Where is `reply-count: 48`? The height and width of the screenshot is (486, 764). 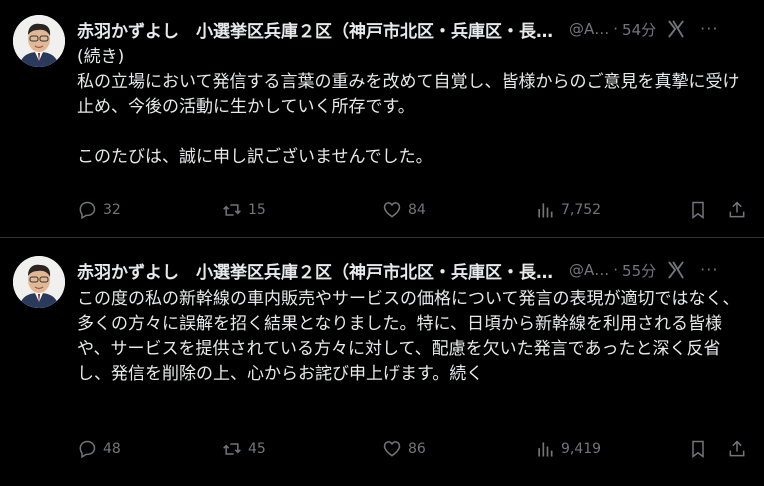
reply-count: 48 is located at coordinates (112, 449).